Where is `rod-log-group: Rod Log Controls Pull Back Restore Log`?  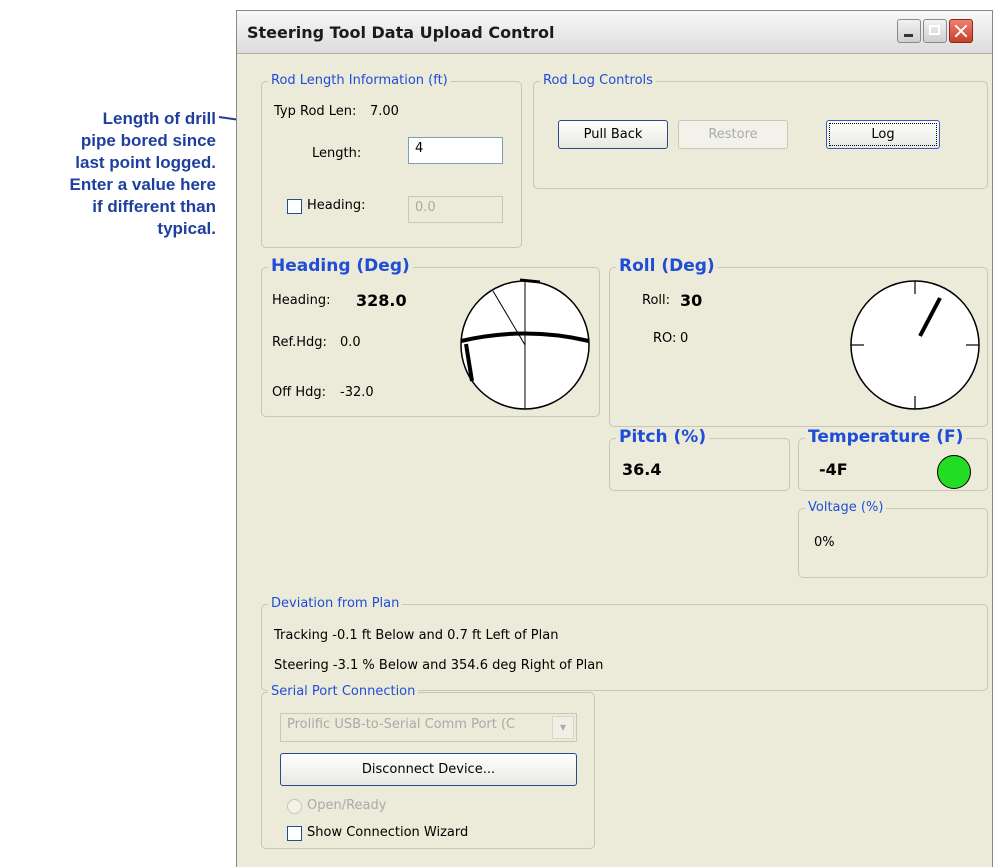
rod-log-group: Rod Log Controls Pull Back Restore Log is located at coordinates (760, 131).